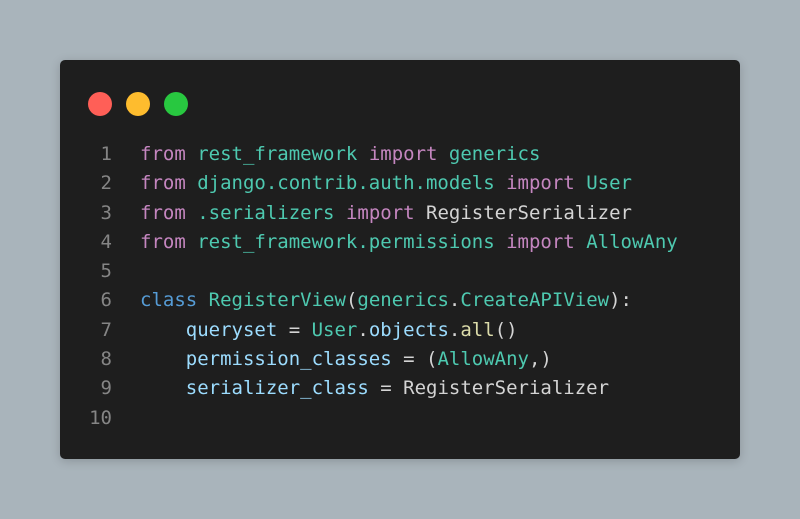 The image size is (800, 519). I want to click on line-number: 3, so click(106, 212).